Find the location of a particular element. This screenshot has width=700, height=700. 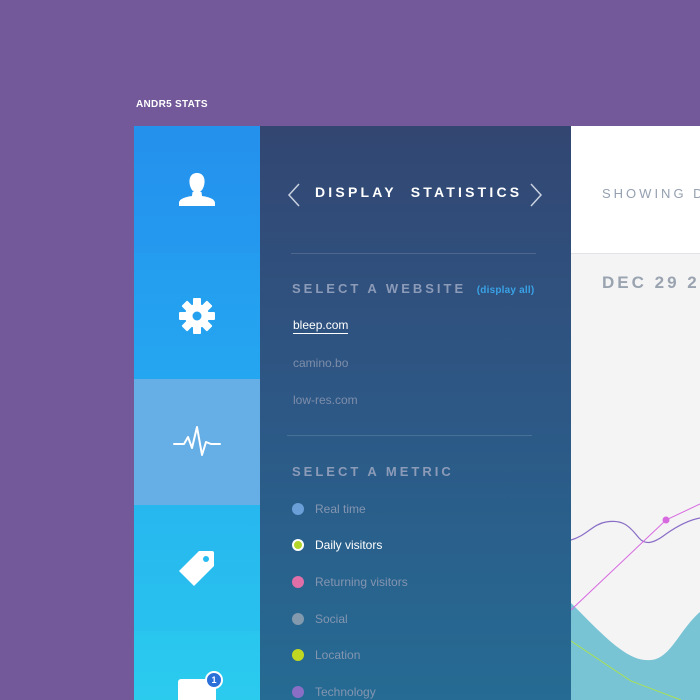

rail-item-tags is located at coordinates (197, 568).